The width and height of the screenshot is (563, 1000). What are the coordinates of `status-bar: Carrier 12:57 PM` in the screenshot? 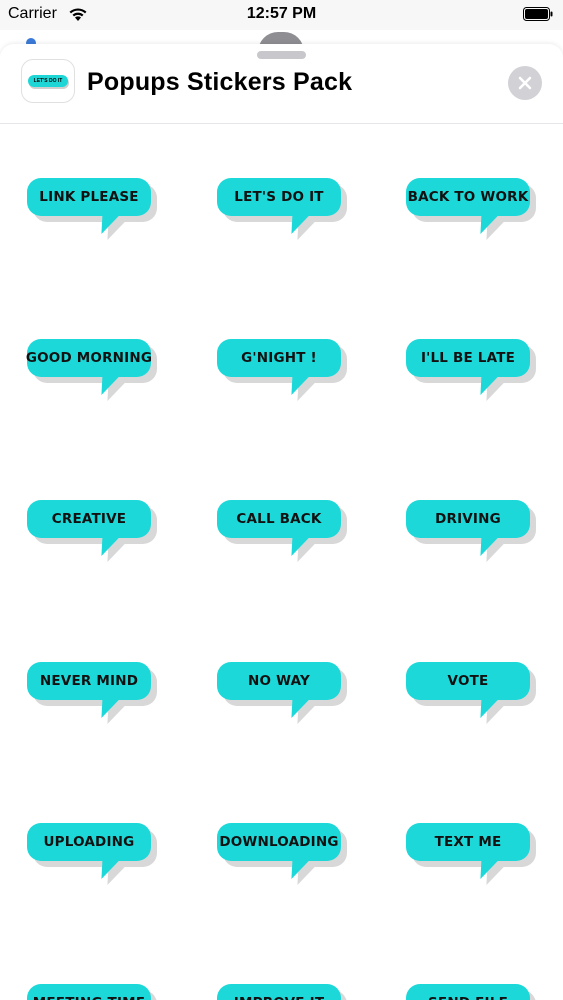 It's located at (281, 15).